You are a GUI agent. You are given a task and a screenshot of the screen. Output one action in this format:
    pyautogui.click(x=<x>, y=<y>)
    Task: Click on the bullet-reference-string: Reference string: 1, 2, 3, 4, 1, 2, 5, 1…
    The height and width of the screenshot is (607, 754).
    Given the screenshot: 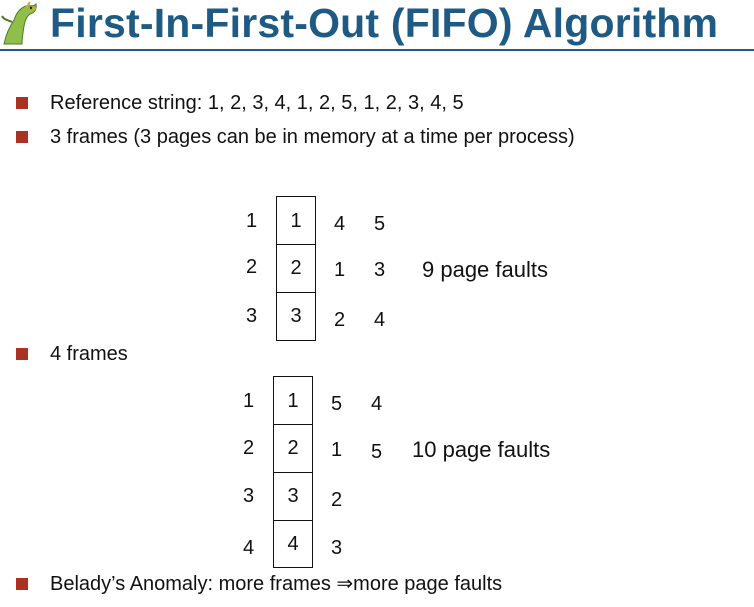 What is the action you would take?
    pyautogui.click(x=257, y=103)
    